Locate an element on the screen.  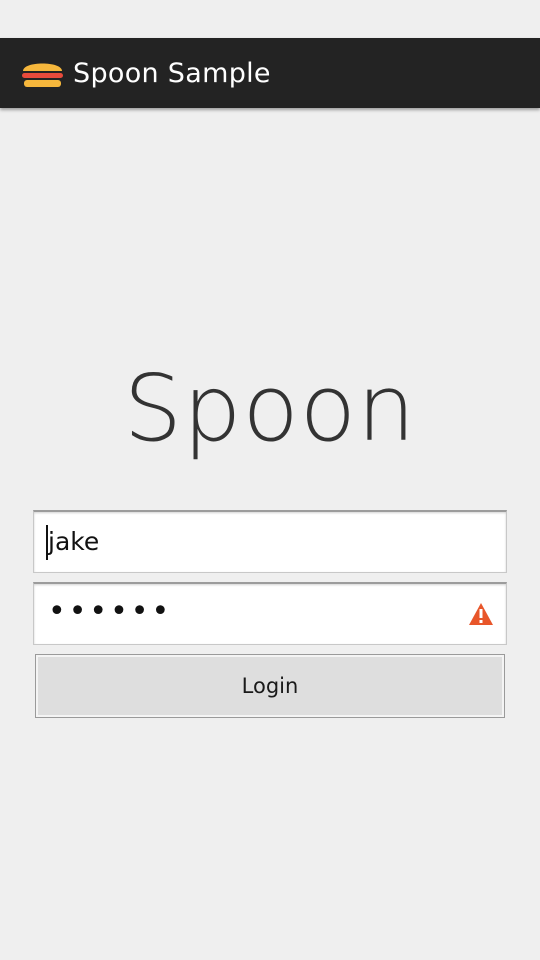
status-bar is located at coordinates (270, 19).